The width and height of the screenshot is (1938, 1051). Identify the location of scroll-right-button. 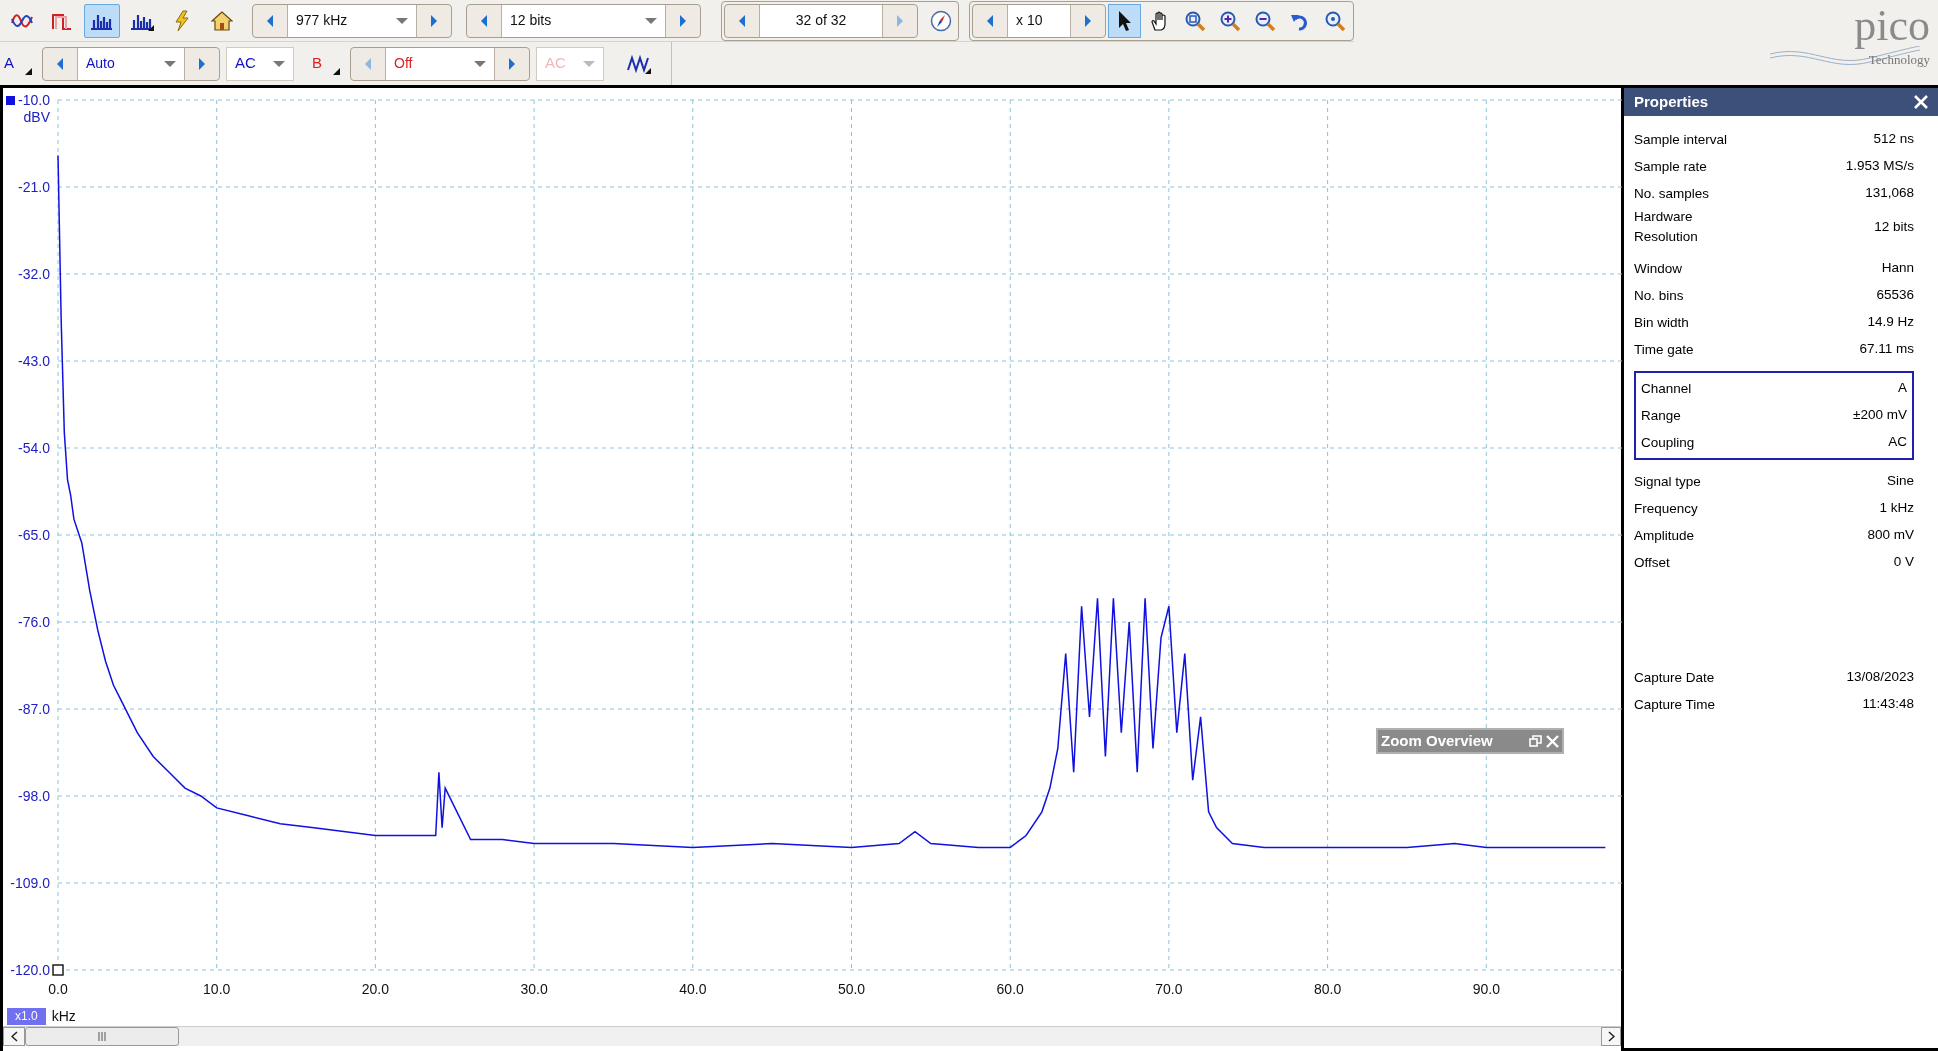
(1611, 1036).